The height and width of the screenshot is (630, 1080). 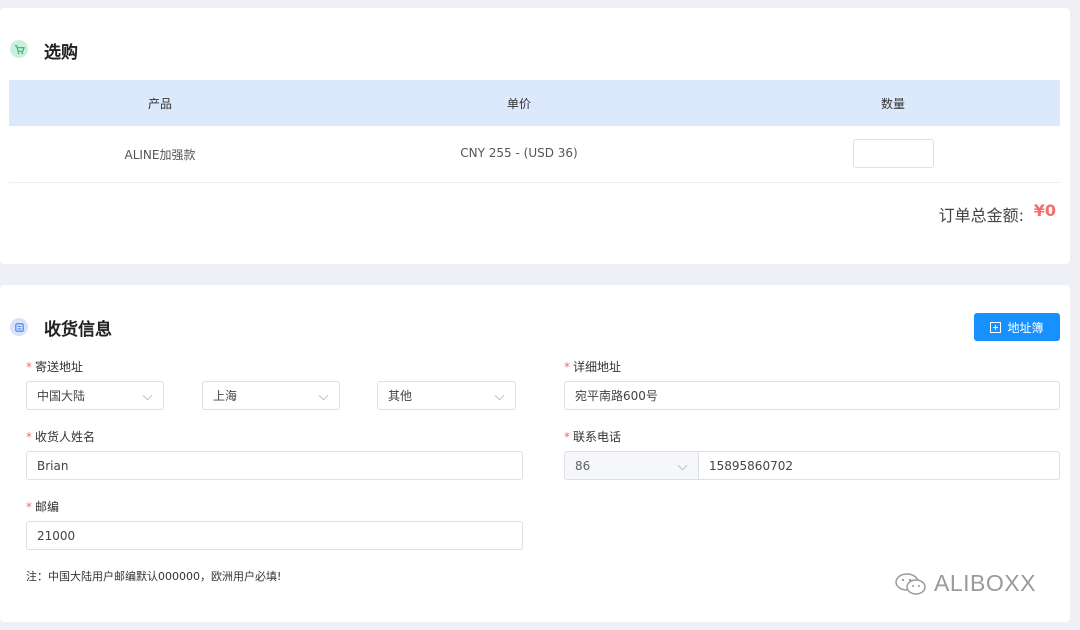 I want to click on watermark-text: ALIBOXX, so click(x=985, y=583).